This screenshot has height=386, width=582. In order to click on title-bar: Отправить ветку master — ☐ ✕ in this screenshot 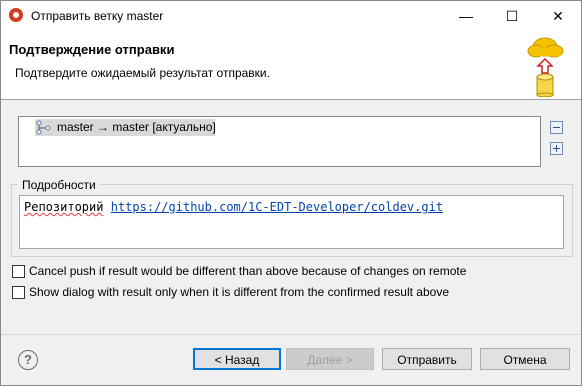, I will do `click(291, 16)`.